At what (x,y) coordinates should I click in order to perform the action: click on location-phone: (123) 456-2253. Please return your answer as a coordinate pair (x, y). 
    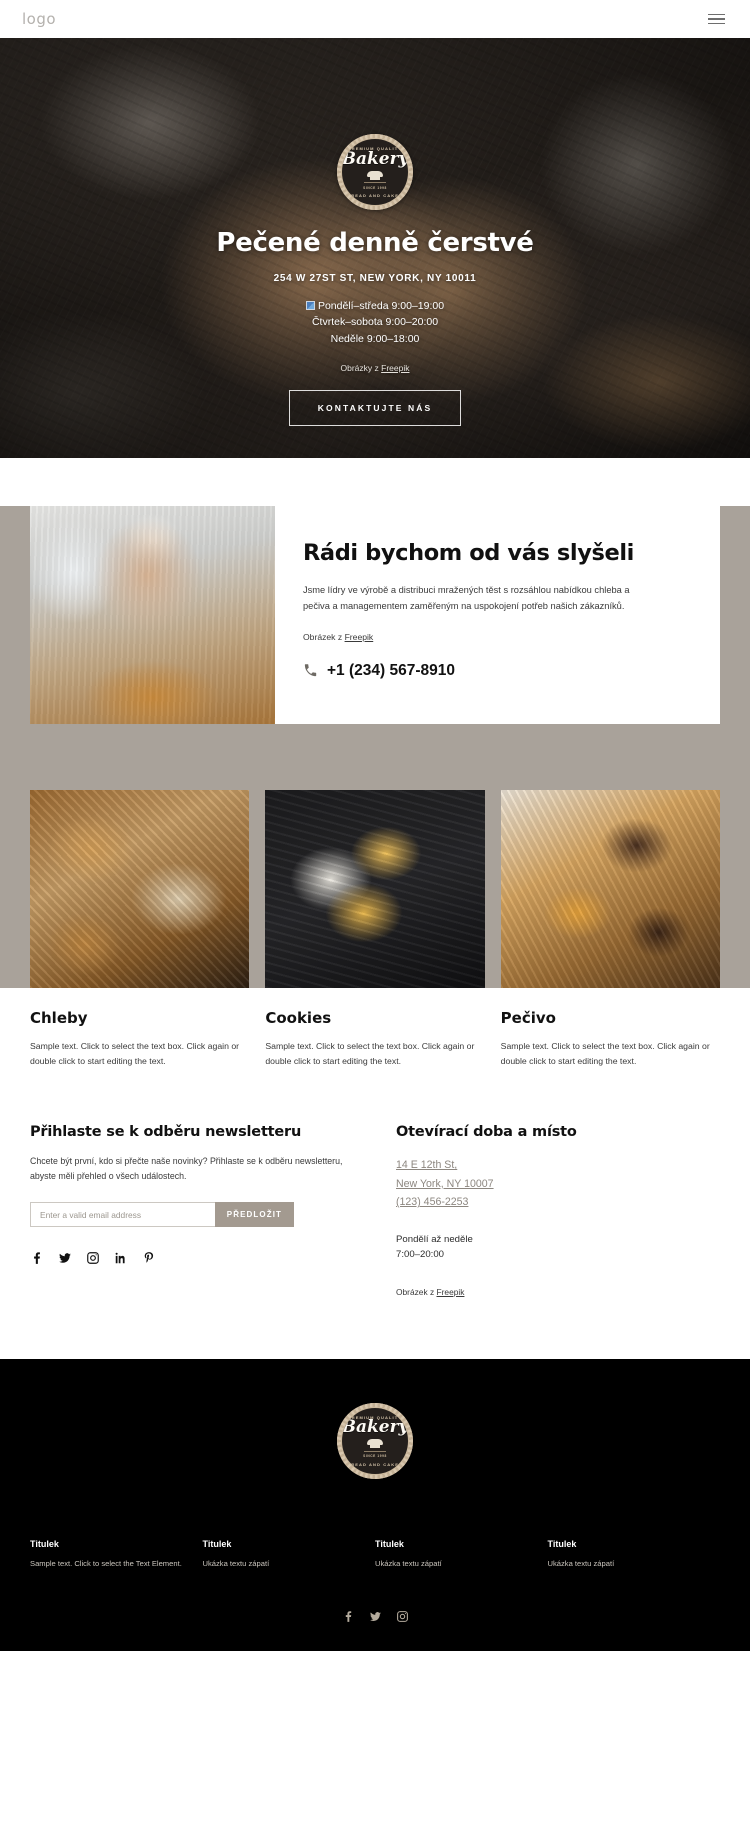
    Looking at the image, I should click on (558, 1202).